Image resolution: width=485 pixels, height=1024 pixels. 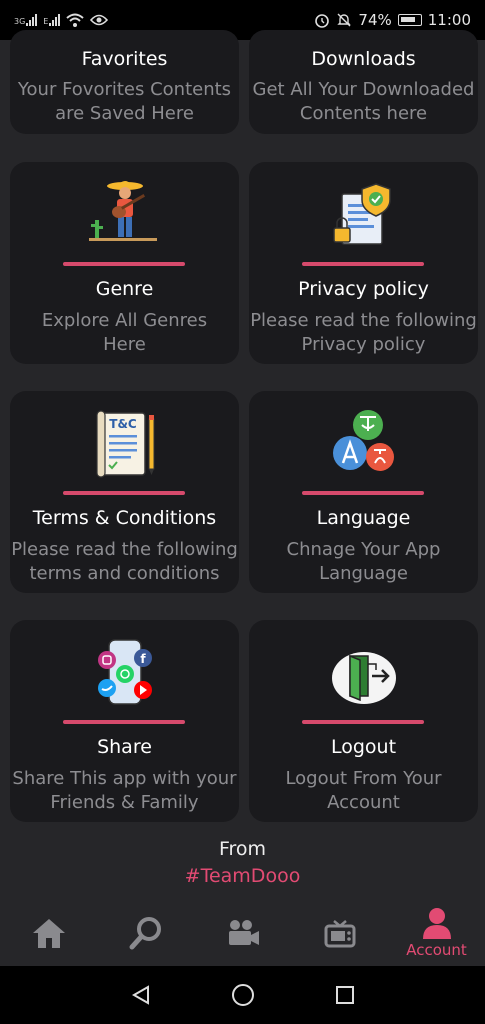 What do you see at coordinates (363, 59) in the screenshot?
I see `card-title: Downloads` at bounding box center [363, 59].